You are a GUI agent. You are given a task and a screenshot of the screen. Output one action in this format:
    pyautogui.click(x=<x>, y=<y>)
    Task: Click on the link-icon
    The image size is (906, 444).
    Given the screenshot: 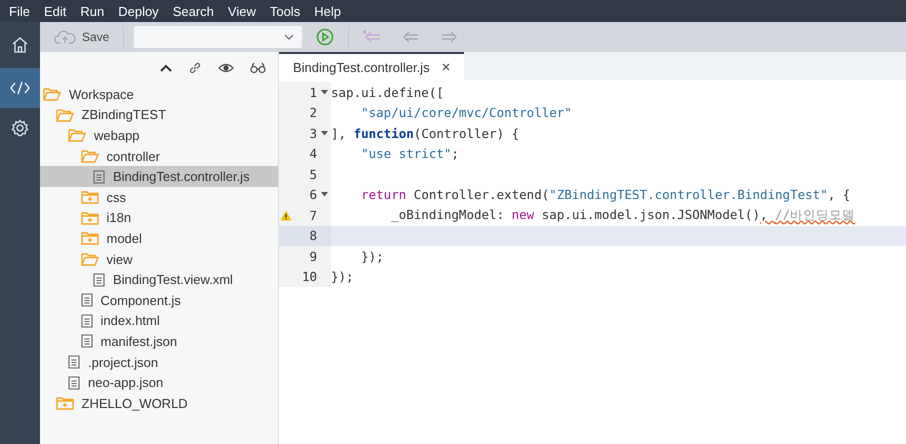 What is the action you would take?
    pyautogui.click(x=195, y=68)
    